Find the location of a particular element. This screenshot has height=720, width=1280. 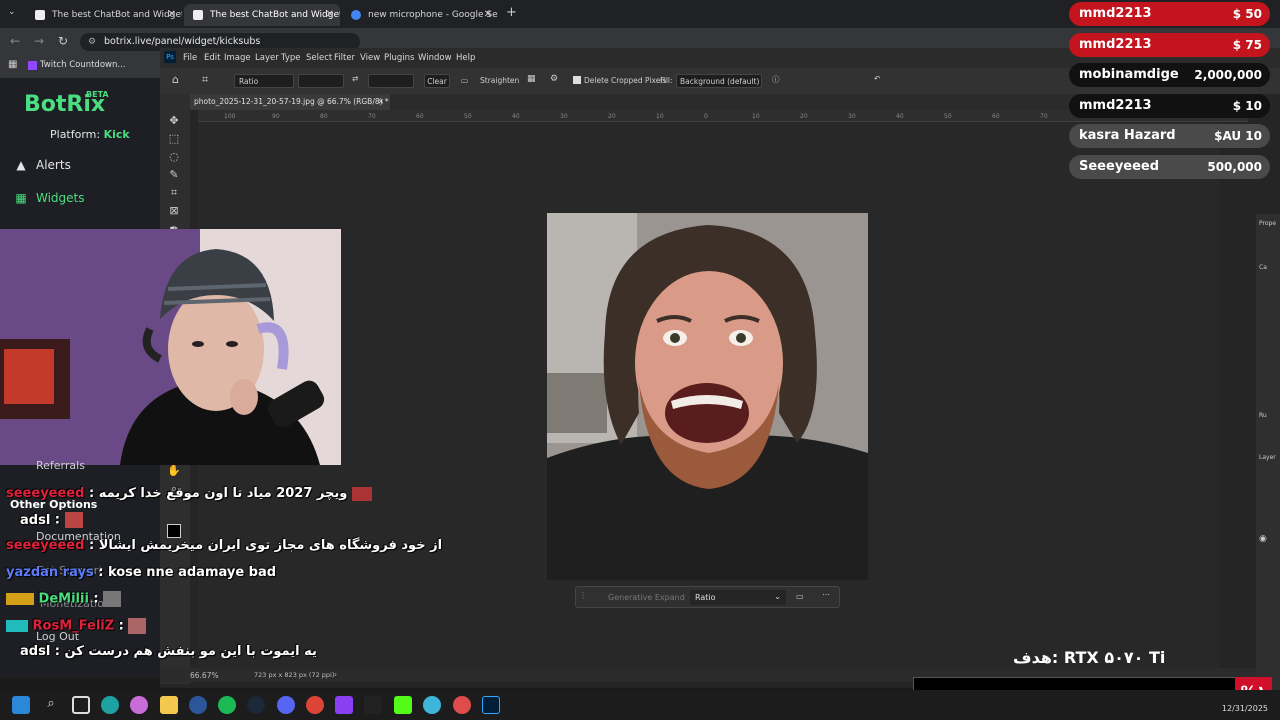

cancel-crop-icon: ↶ is located at coordinates (877, 78).